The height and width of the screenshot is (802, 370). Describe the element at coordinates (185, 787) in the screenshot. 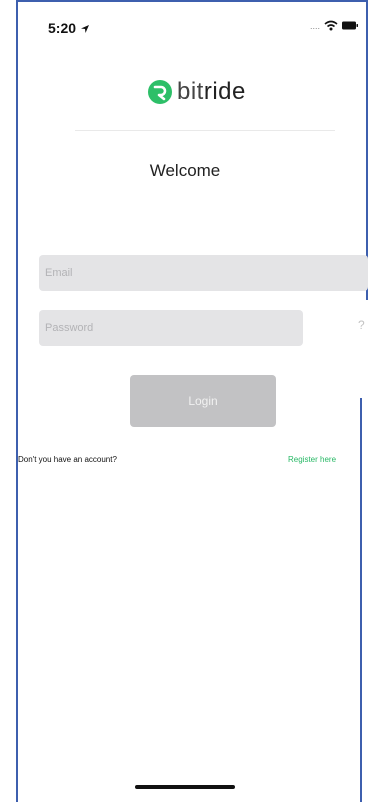

I see `home-indicator` at that location.